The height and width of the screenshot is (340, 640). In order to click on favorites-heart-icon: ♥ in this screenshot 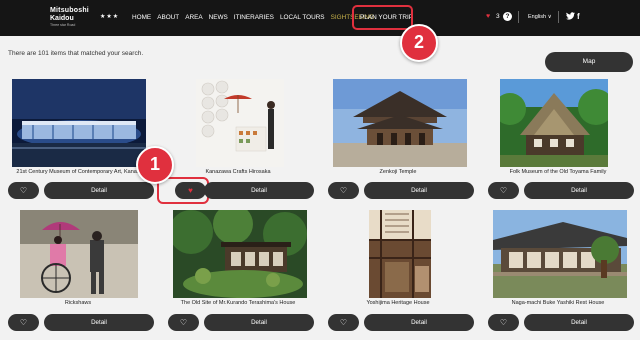, I will do `click(488, 16)`.